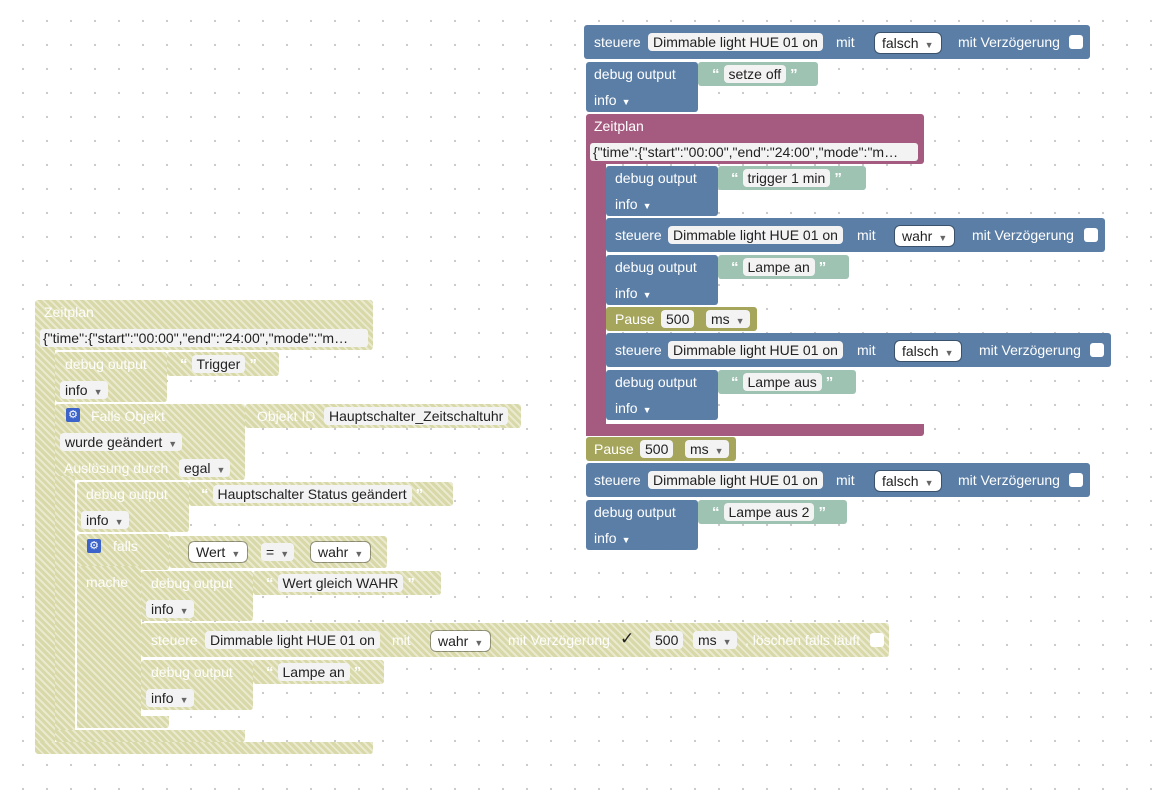 The width and height of the screenshot is (1167, 798). What do you see at coordinates (121, 442) in the screenshot?
I see `change-type-dropdown: wurde geändert ▼` at bounding box center [121, 442].